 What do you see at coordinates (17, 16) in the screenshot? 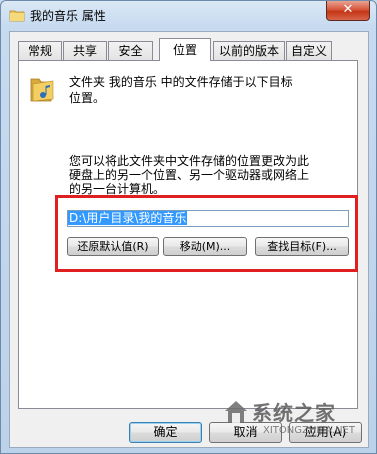
I see `folder-icon` at bounding box center [17, 16].